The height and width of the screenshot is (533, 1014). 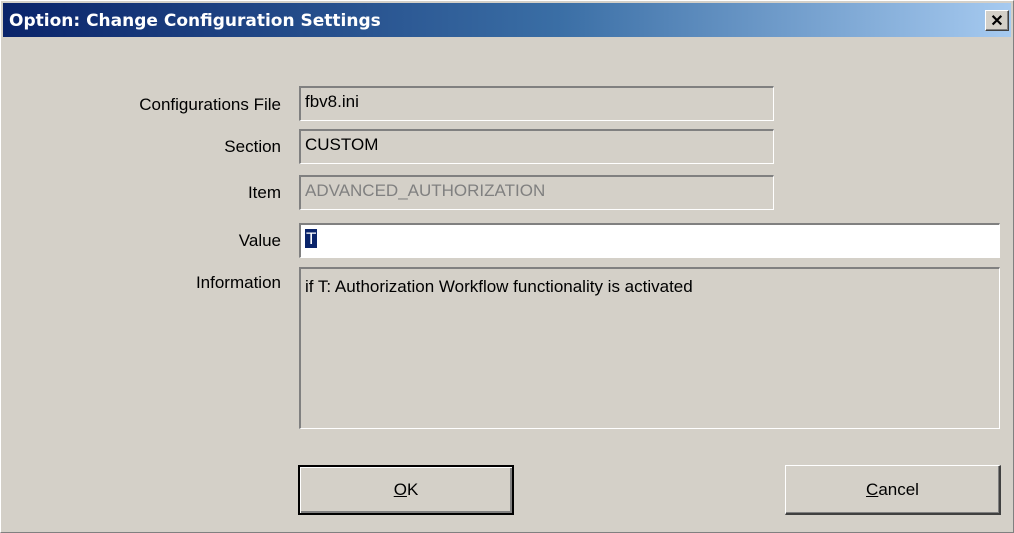 I want to click on cancel-button: Cancel, so click(x=893, y=490).